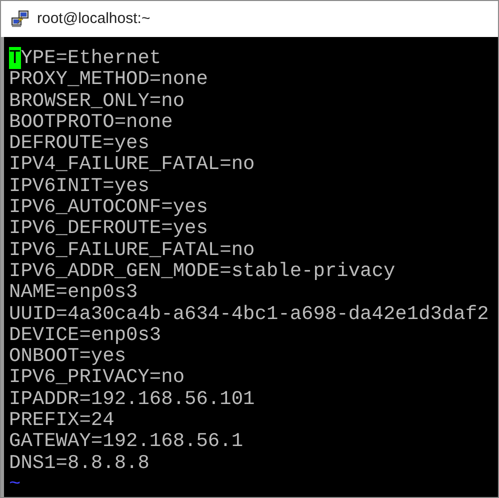 The height and width of the screenshot is (498, 499). What do you see at coordinates (85, 59) in the screenshot?
I see `text-line: TYPE=Ethernet` at bounding box center [85, 59].